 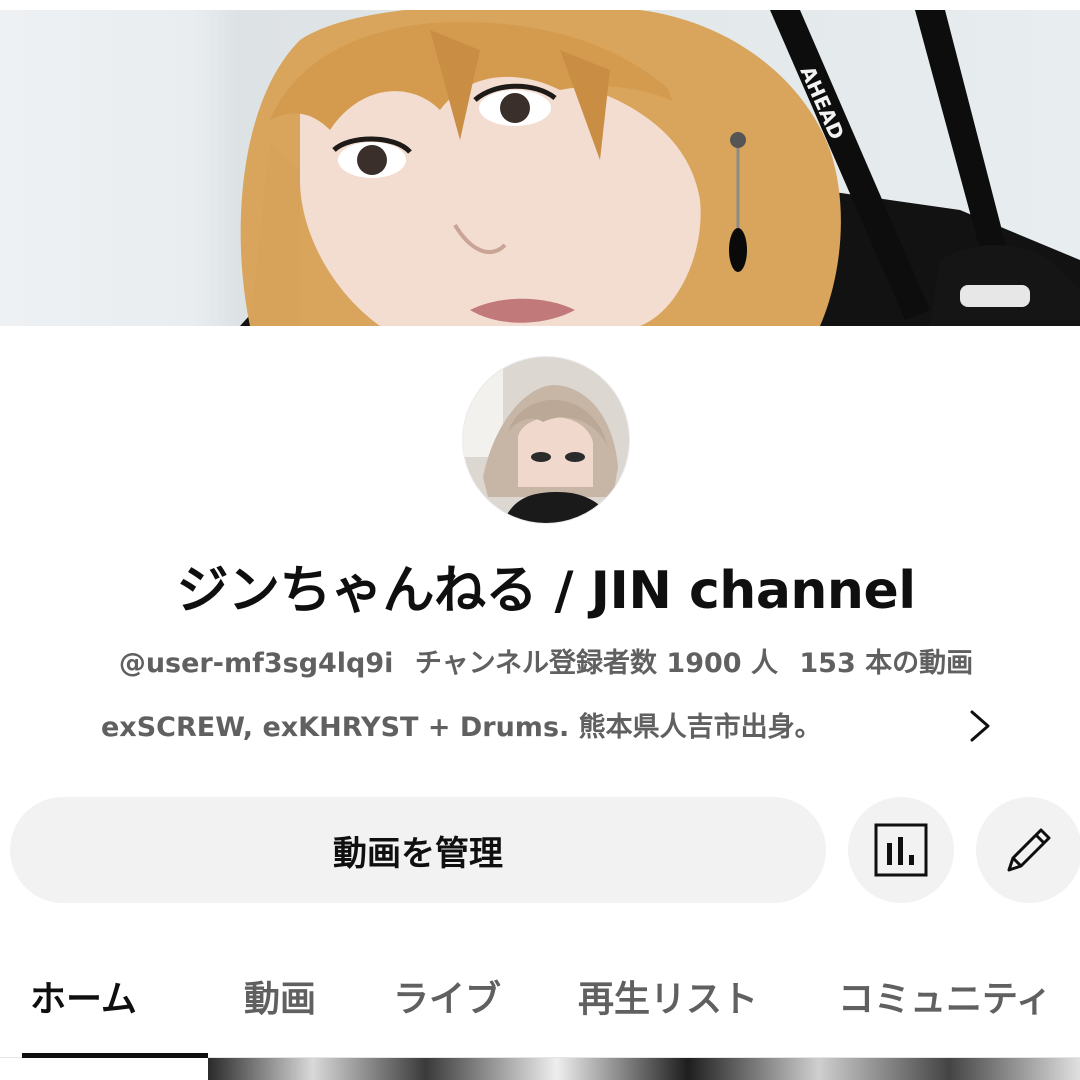 What do you see at coordinates (531, 724) in the screenshot?
I see `channel-description: exSCREW, exKHRYST + Drums. 熊本県人吉市出身。` at bounding box center [531, 724].